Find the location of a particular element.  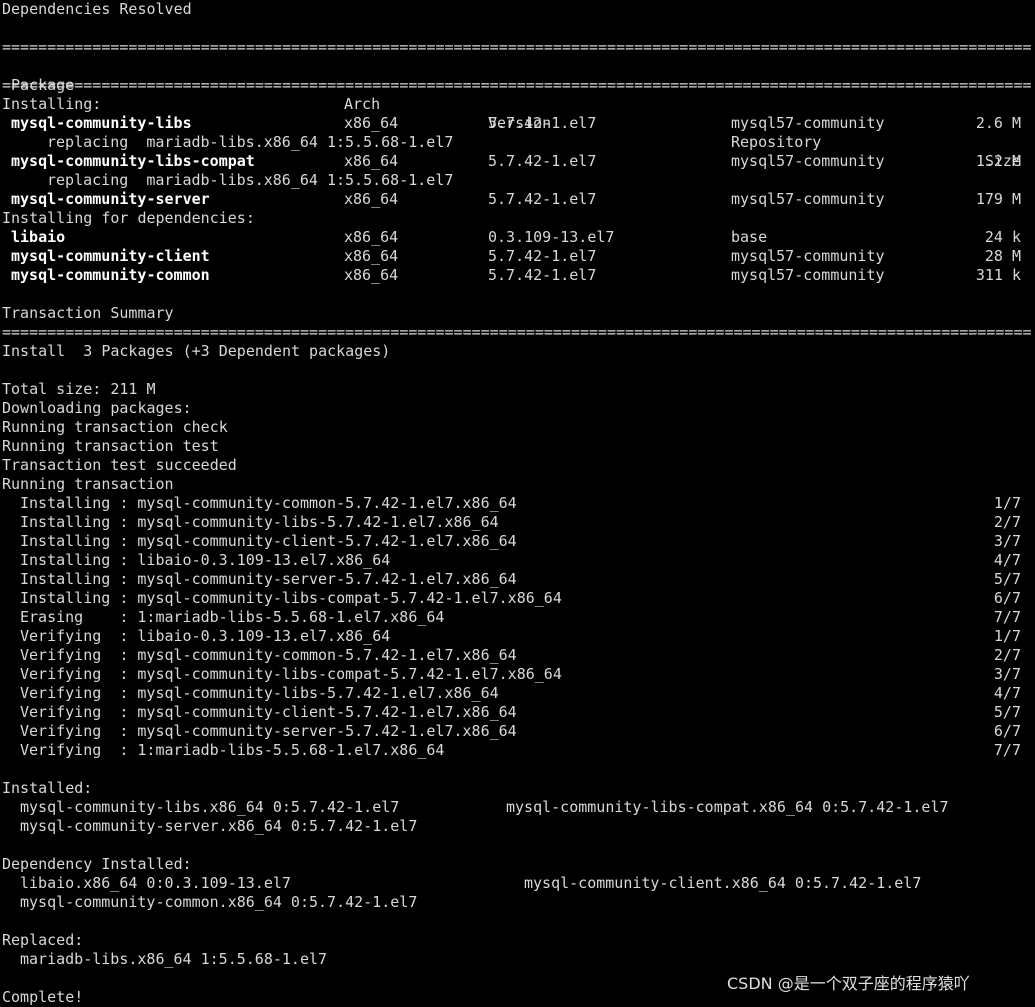

result-row: mariadb-libs.x86_64 1:5.5.68-1.el7 is located at coordinates (517, 959).